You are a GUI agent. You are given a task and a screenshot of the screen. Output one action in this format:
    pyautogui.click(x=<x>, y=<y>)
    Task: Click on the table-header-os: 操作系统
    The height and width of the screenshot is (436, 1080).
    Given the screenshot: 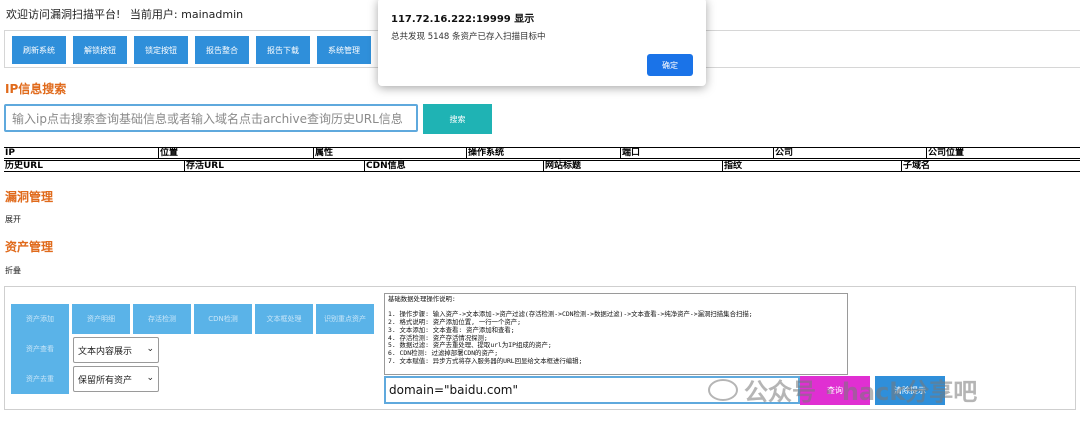 What is the action you would take?
    pyautogui.click(x=543, y=153)
    